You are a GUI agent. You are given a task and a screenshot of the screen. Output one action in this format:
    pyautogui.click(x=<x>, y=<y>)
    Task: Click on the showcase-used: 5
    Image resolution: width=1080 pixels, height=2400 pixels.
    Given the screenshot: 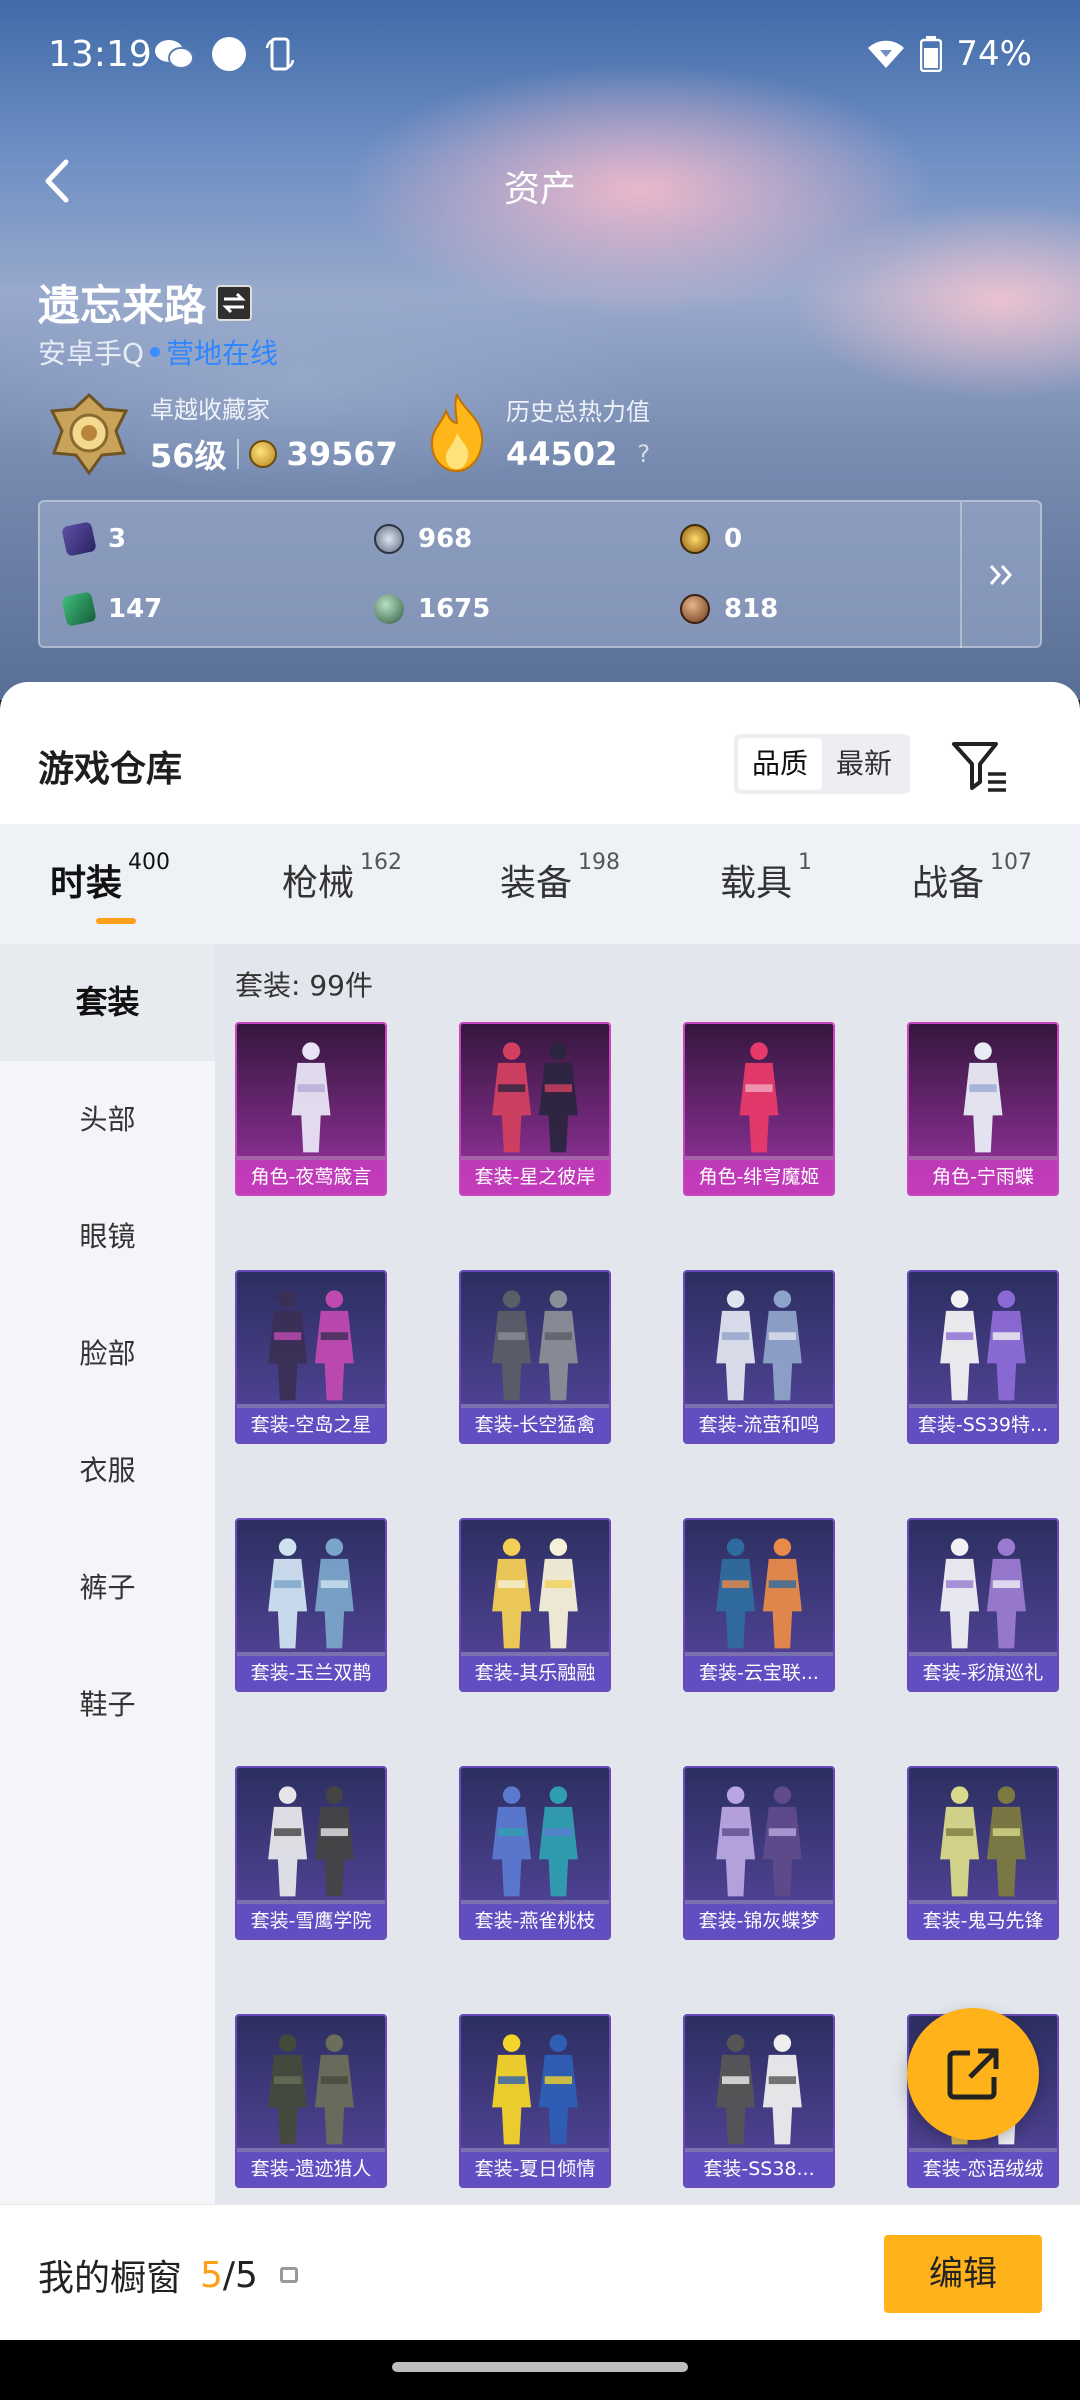 What is the action you would take?
    pyautogui.click(x=211, y=2275)
    